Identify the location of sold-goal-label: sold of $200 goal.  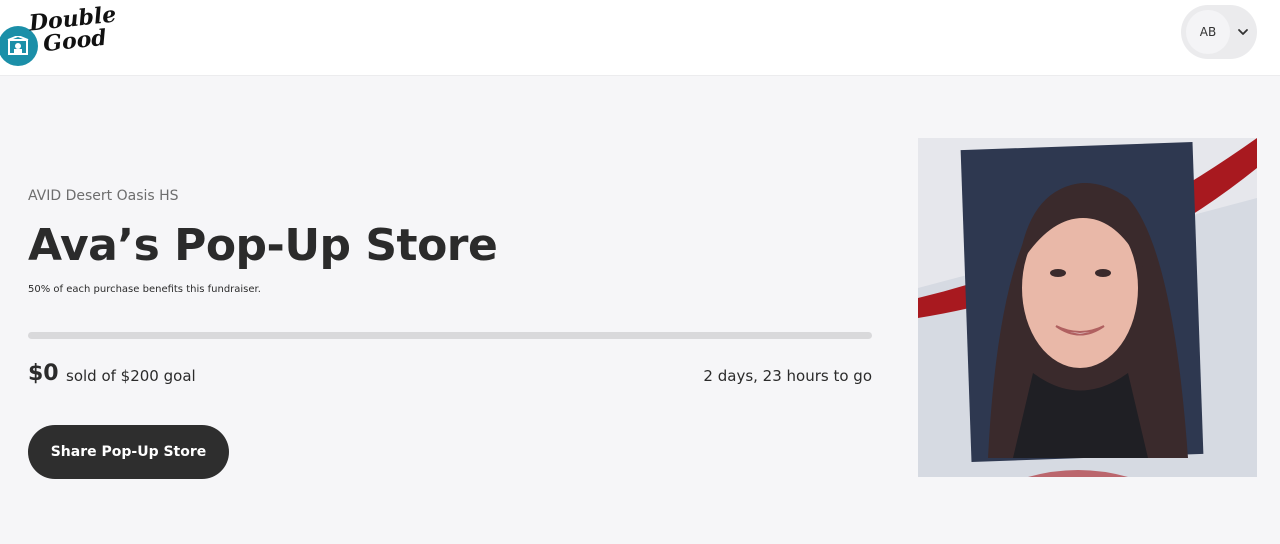
(131, 376).